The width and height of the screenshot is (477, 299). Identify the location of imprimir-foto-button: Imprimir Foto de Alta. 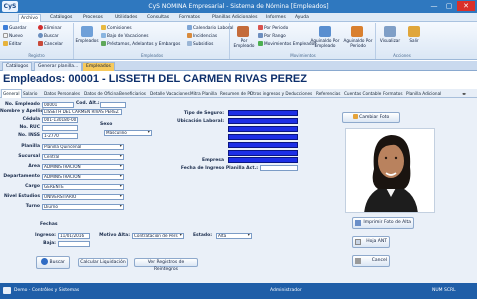
(383, 223).